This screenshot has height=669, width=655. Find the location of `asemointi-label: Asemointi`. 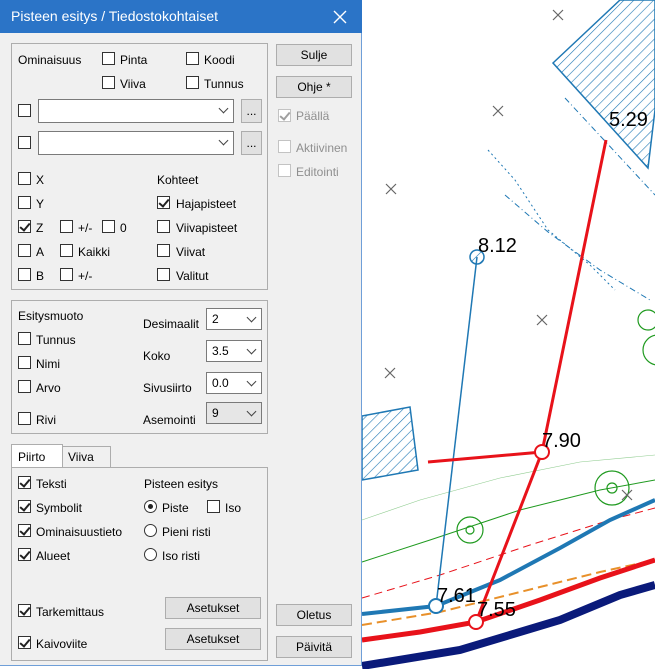

asemointi-label: Asemointi is located at coordinates (169, 420).